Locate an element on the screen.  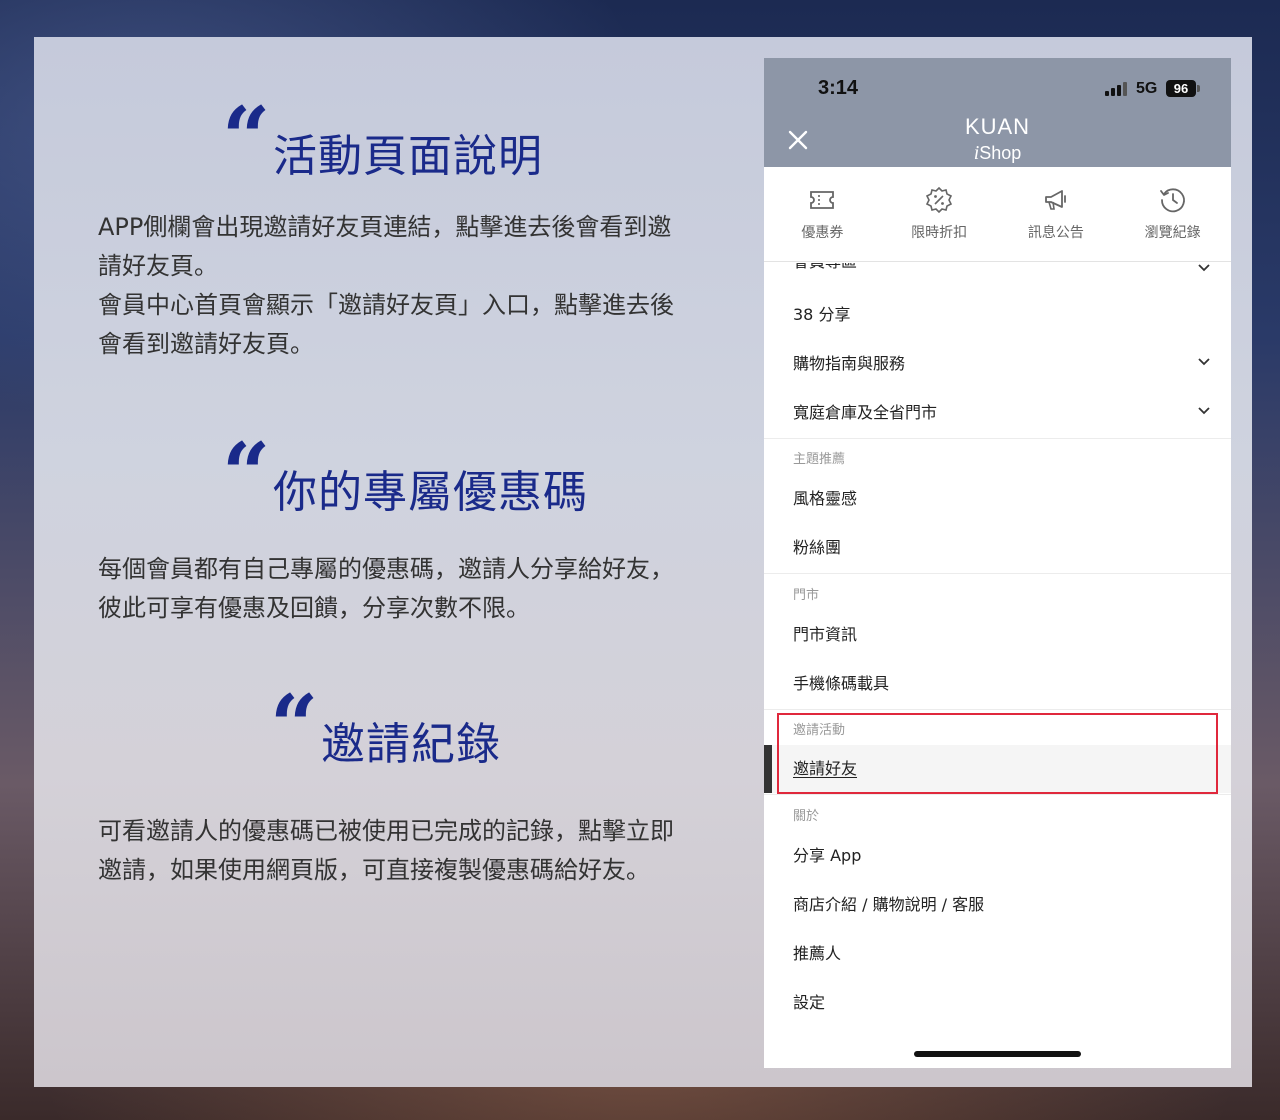
menu-item-member-zone: 會員專區 is located at coordinates (997, 272).